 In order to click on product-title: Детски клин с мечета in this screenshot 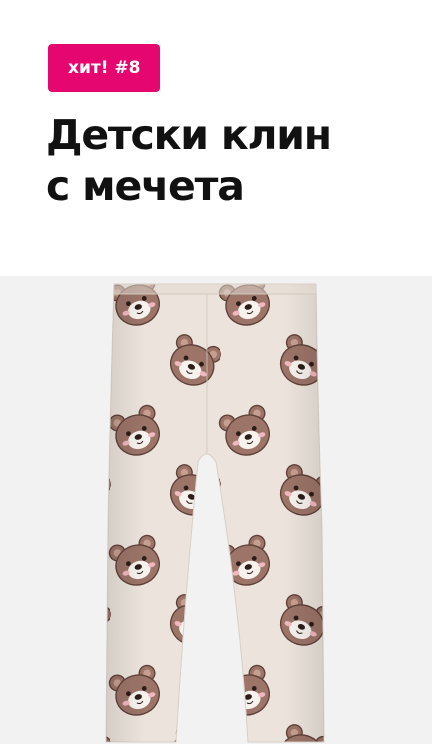, I will do `click(231, 161)`.